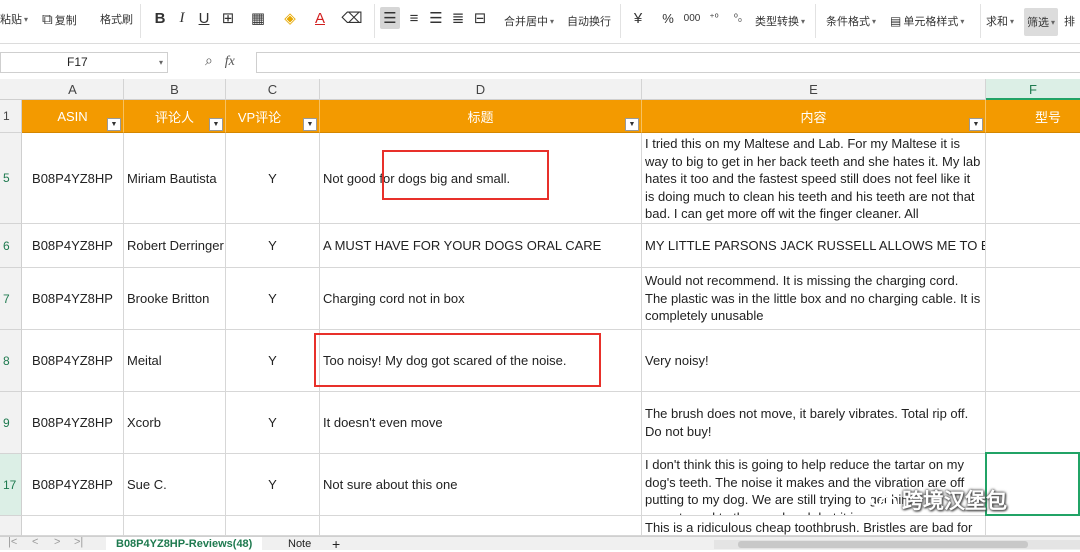 This screenshot has width=1080, height=552. What do you see at coordinates (458, 18) in the screenshot?
I see `justify-icon: ≣` at bounding box center [458, 18].